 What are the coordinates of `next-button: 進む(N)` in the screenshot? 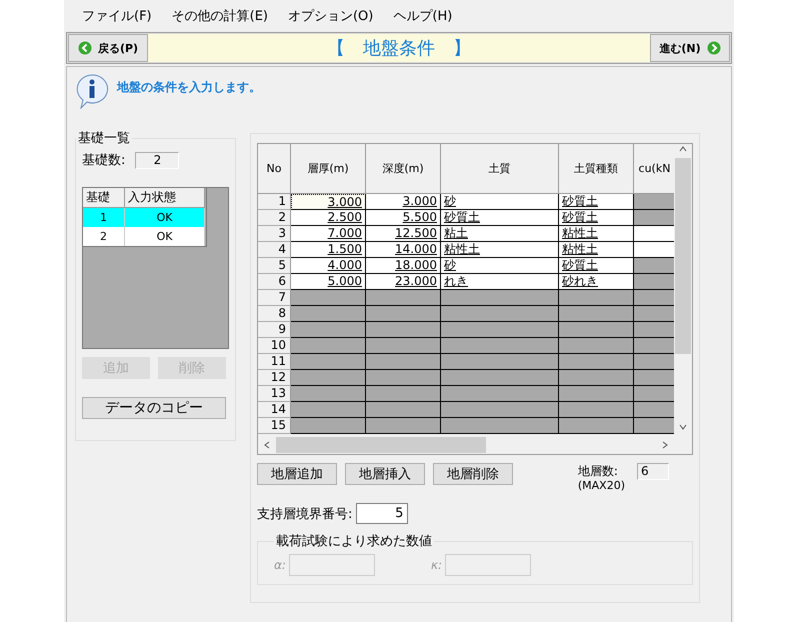 It's located at (690, 48).